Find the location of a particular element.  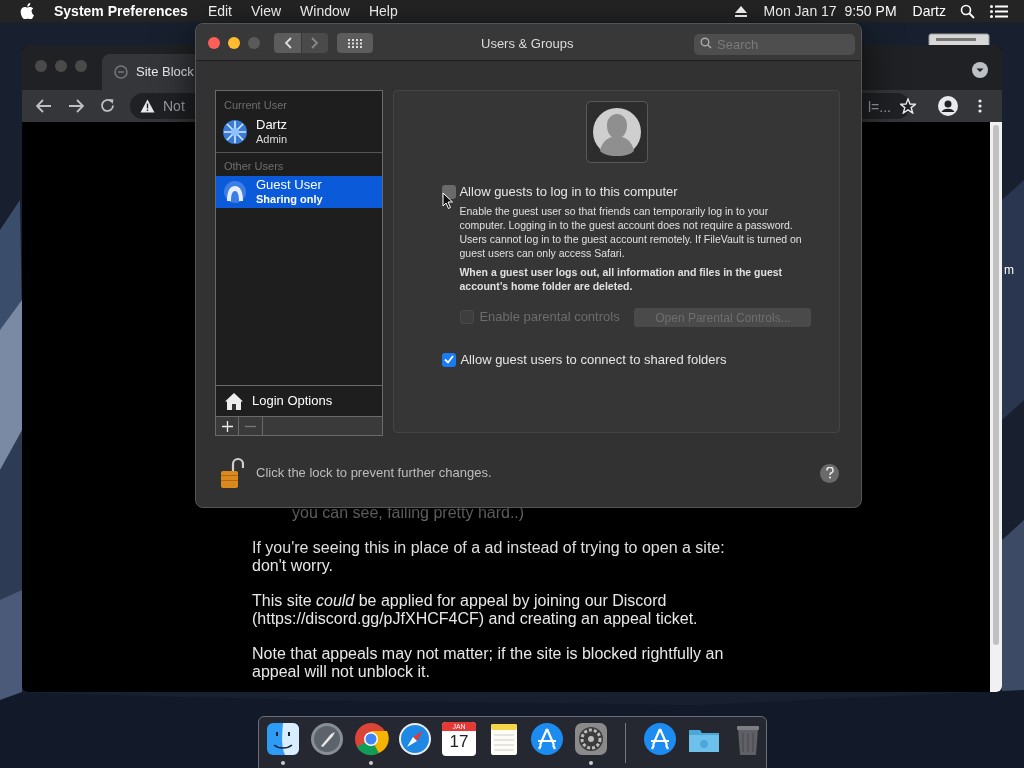

user-row: Guest User Sharing only is located at coordinates (299, 192).